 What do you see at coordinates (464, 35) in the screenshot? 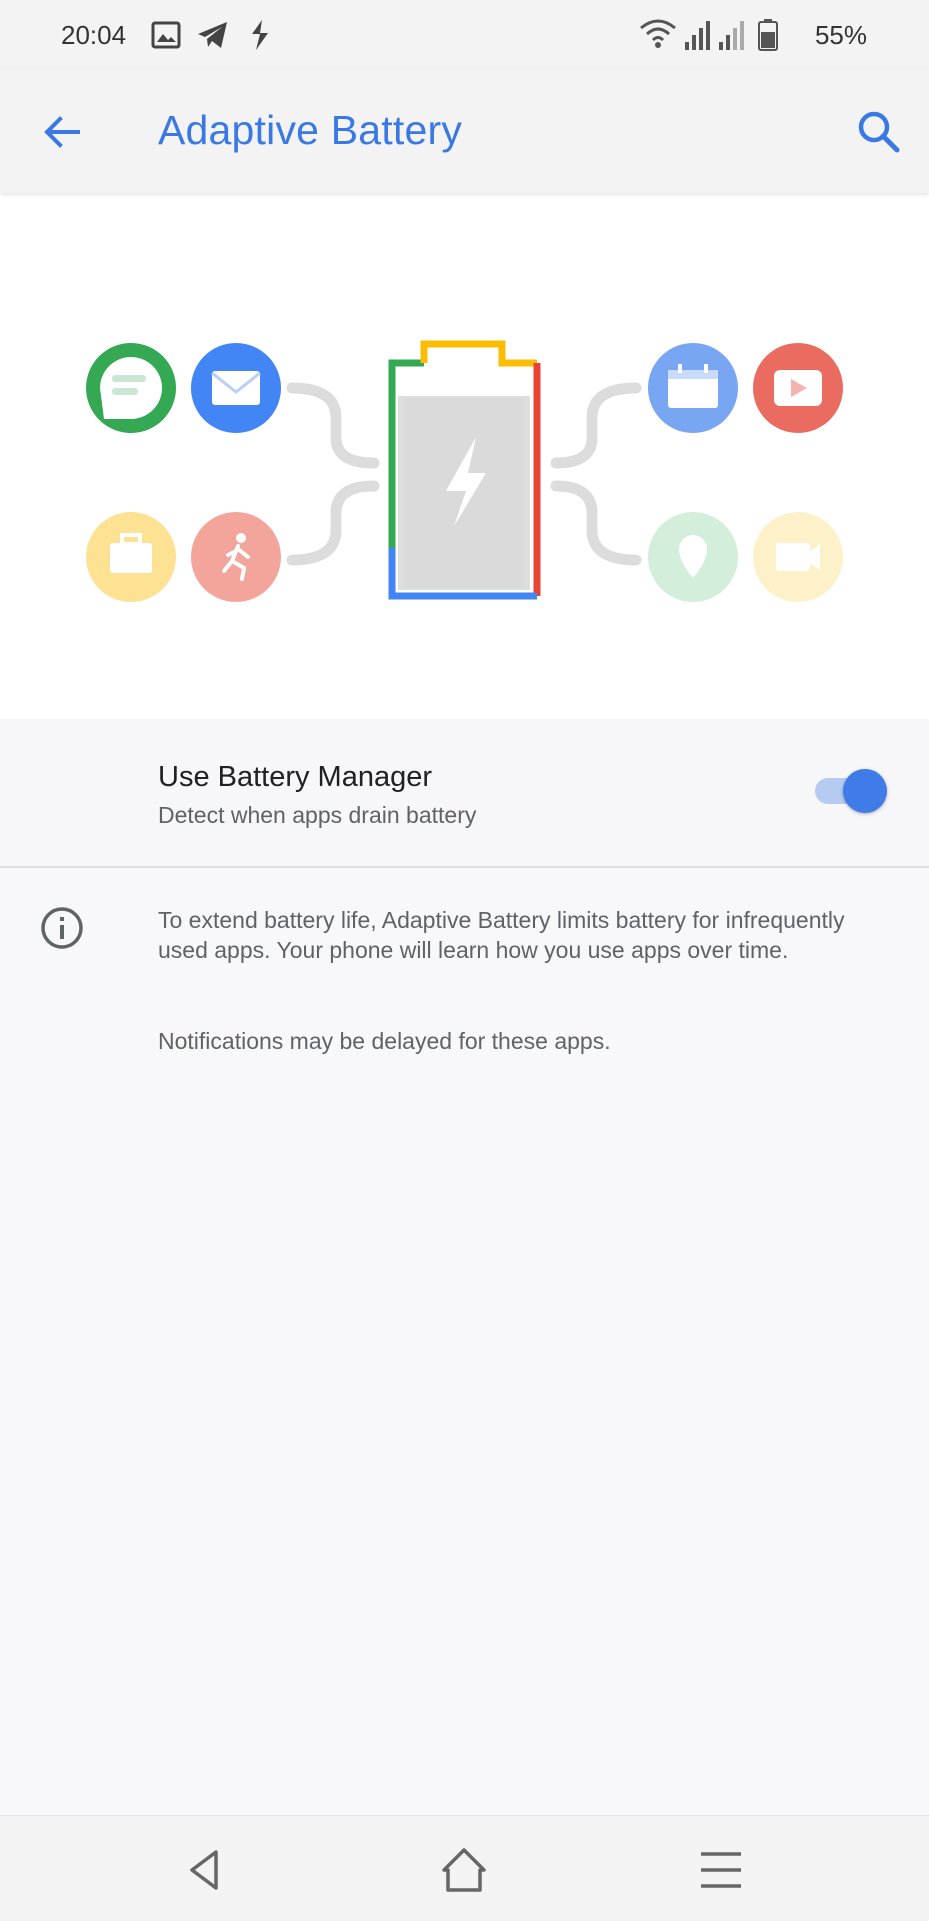
I see `status-bar: 20:04 55%` at bounding box center [464, 35].